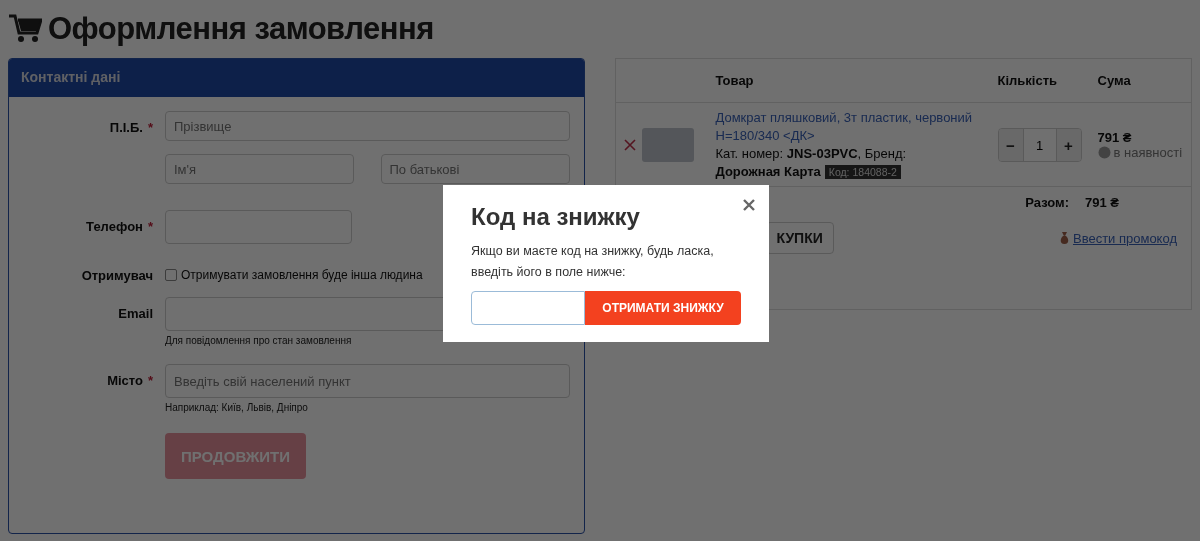  I want to click on product-link: Домкрат пляшковий, 3т пластик, червоний H=180/340 <ДК>, so click(856, 127).